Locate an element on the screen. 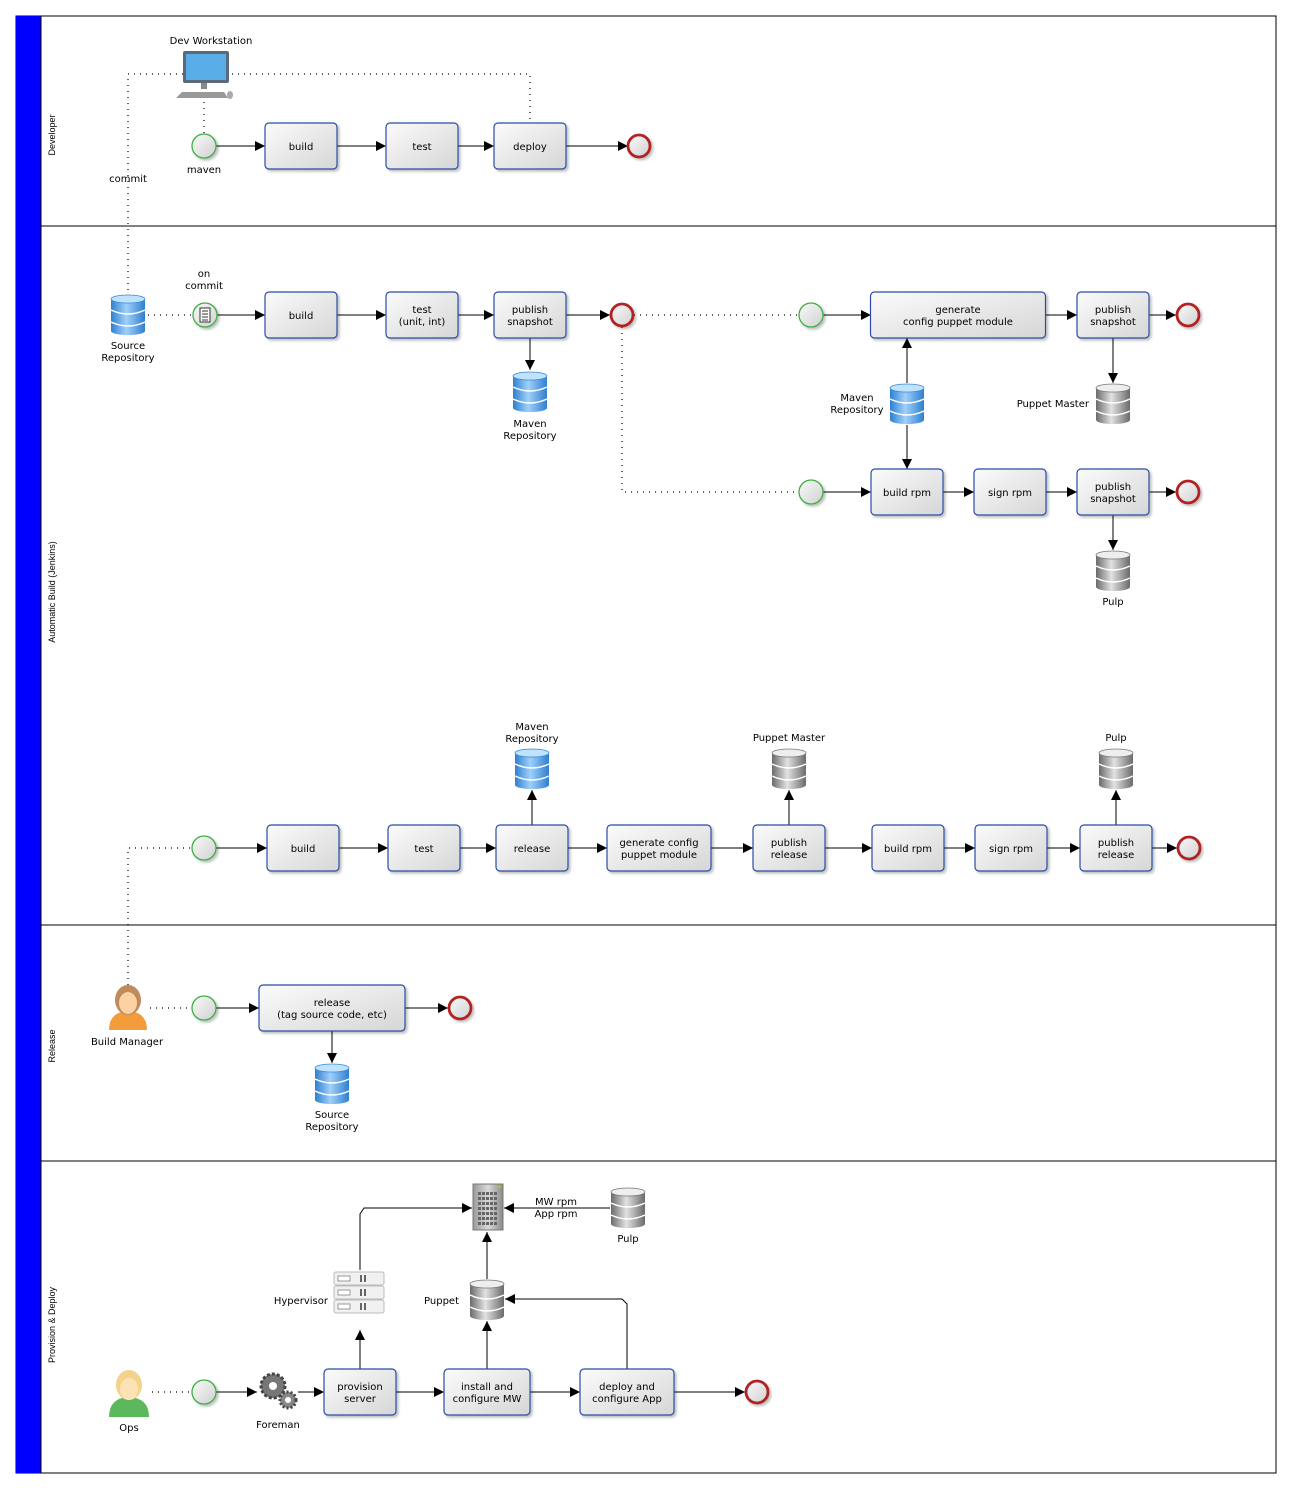 The image size is (1291, 1488). task-release-generate-puppet-label: generate config puppet module is located at coordinates (658, 849).